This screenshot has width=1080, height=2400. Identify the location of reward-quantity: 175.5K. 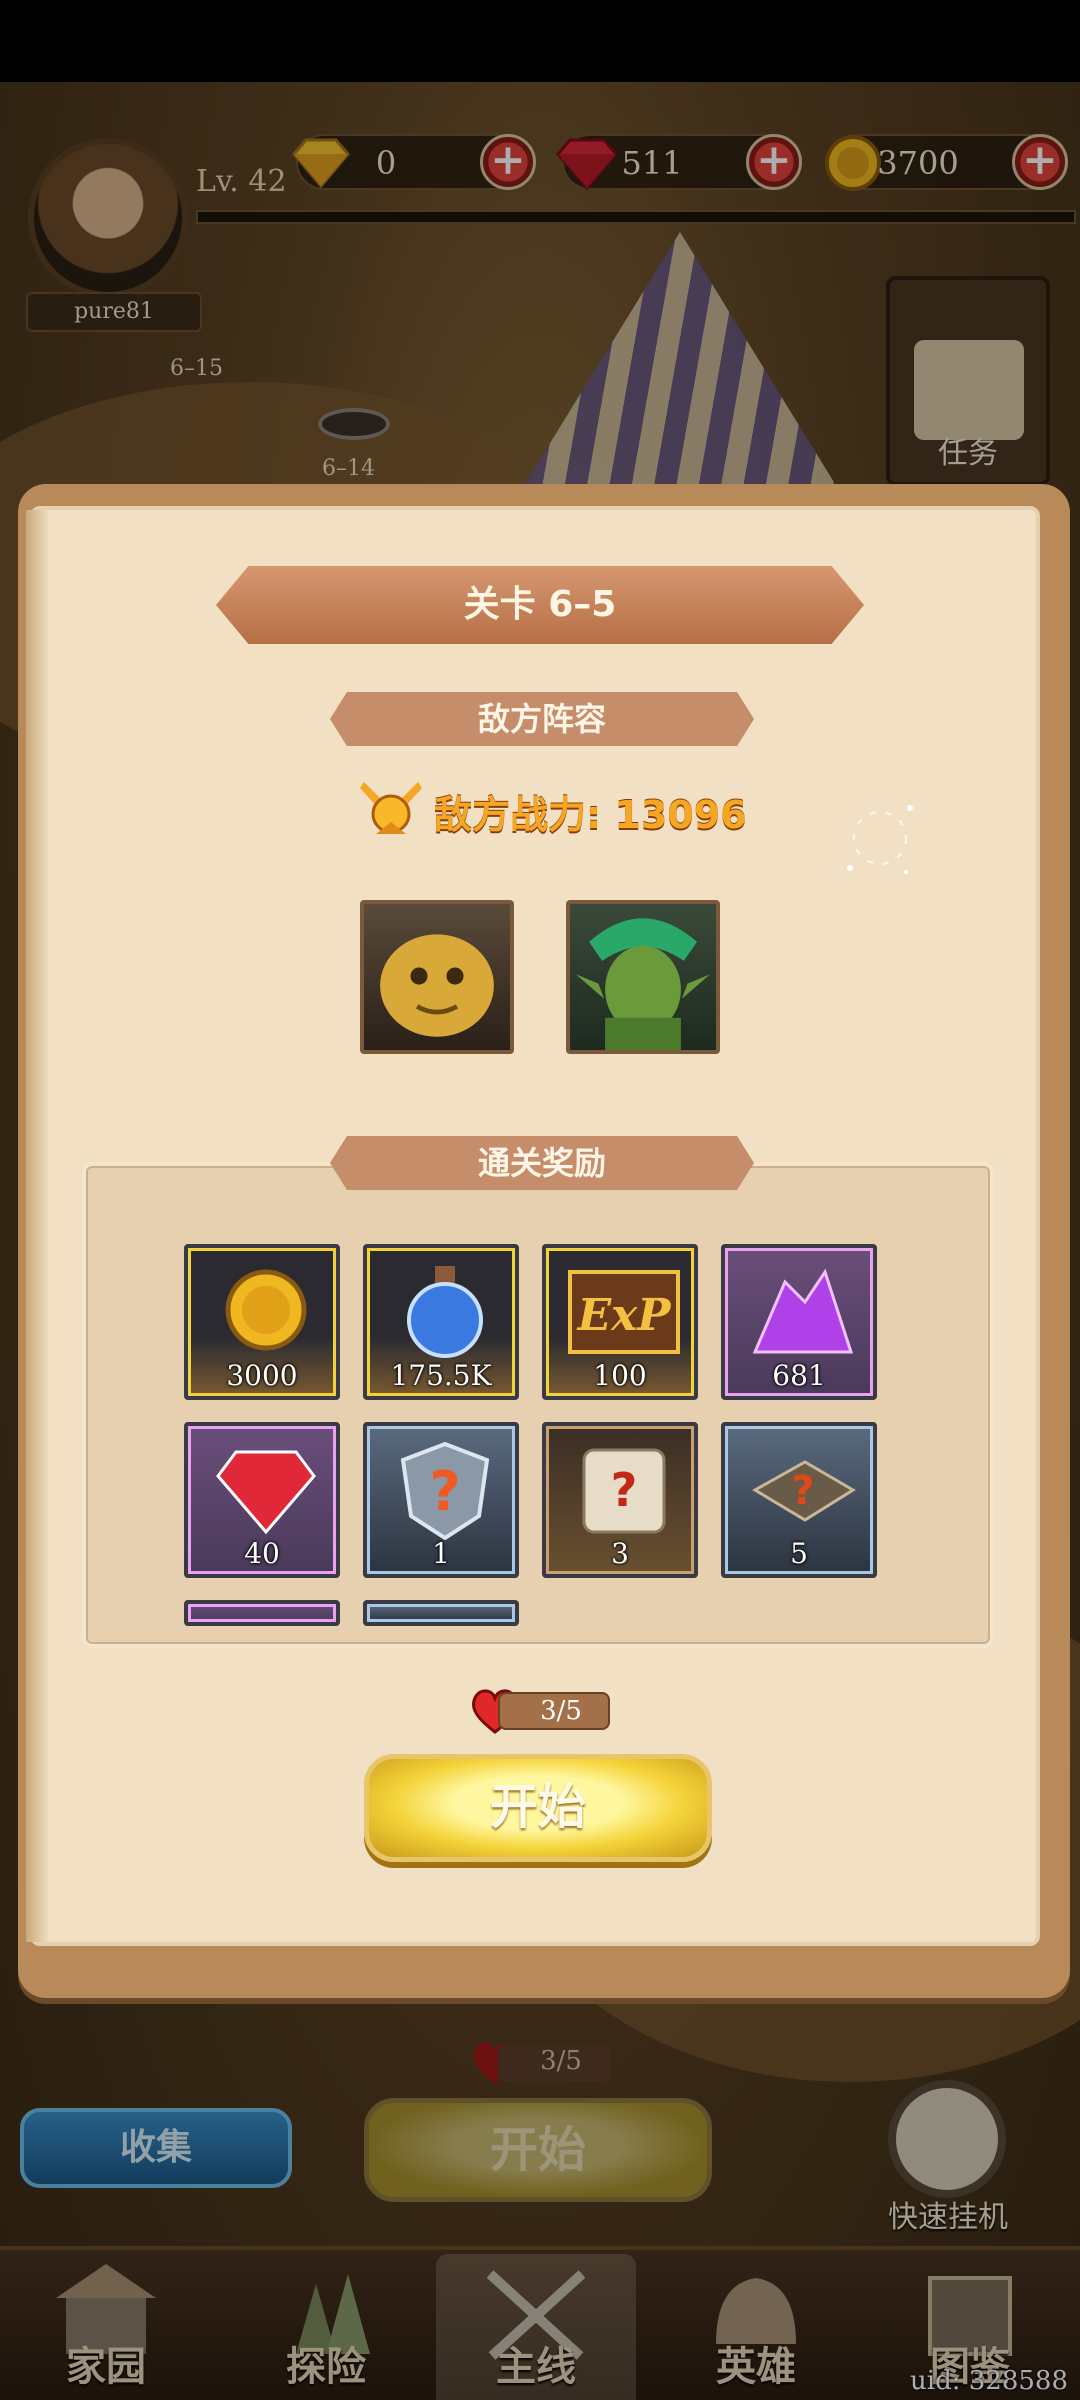
(441, 1375).